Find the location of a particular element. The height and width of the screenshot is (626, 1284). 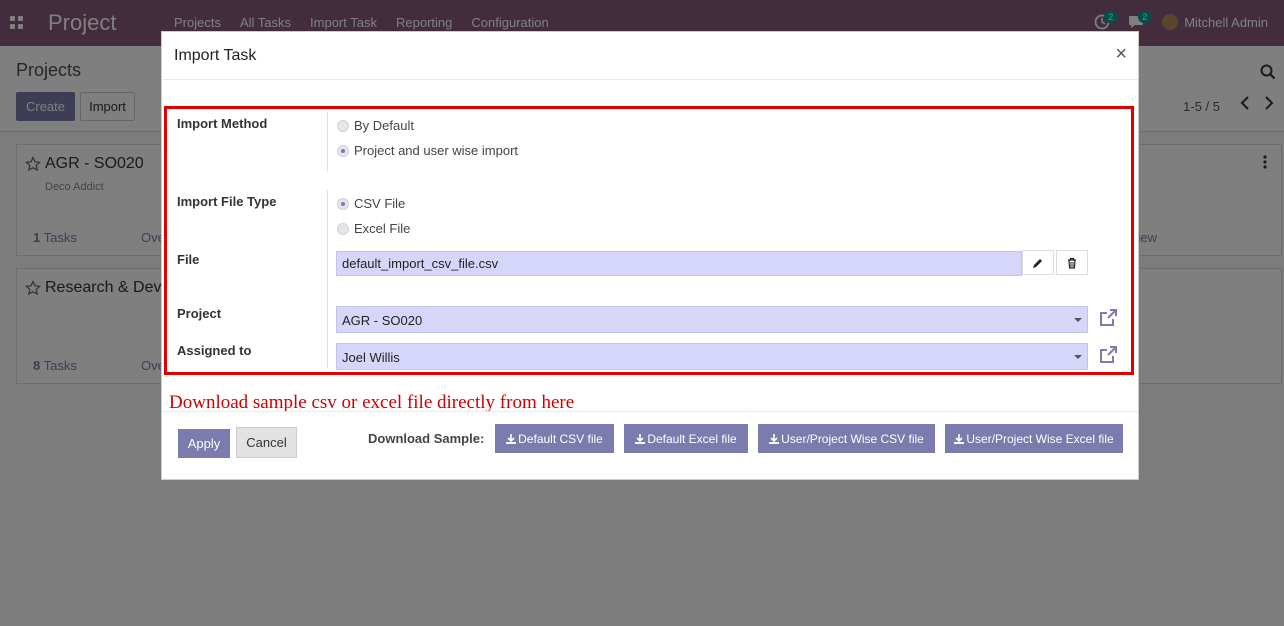

import-method-label: Import Method is located at coordinates (222, 123).